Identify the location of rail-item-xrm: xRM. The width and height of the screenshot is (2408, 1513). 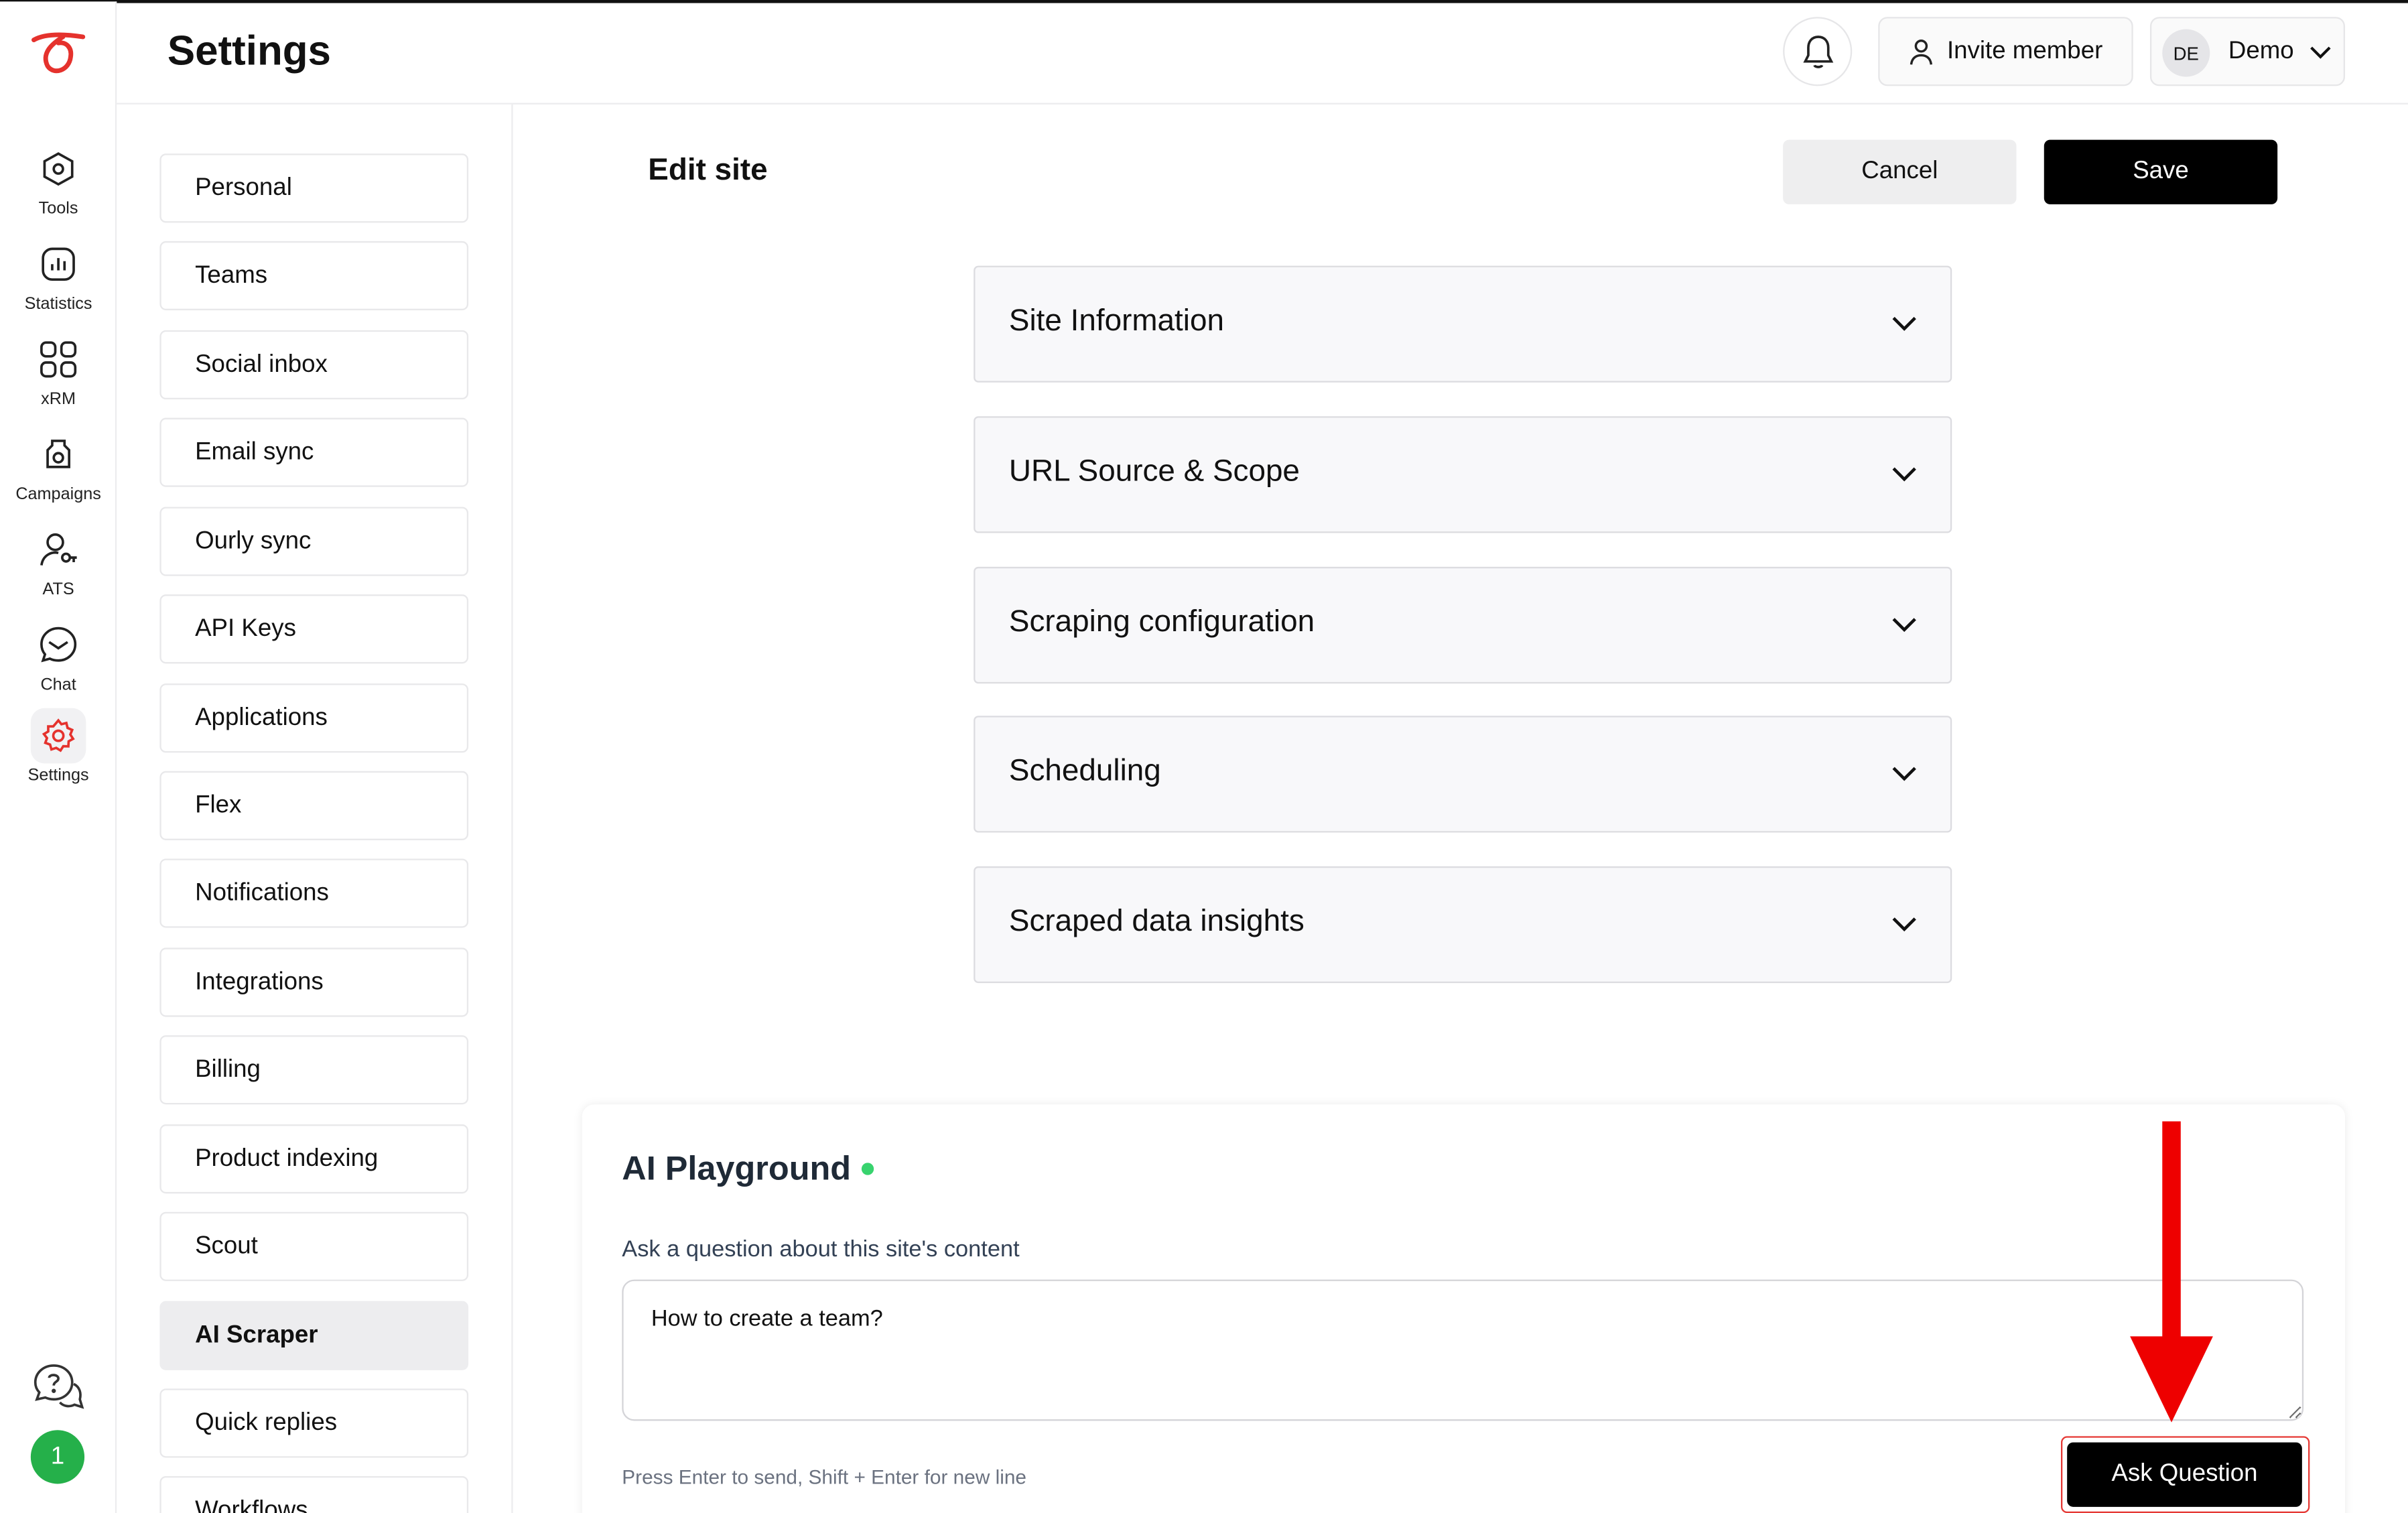
(58, 378).